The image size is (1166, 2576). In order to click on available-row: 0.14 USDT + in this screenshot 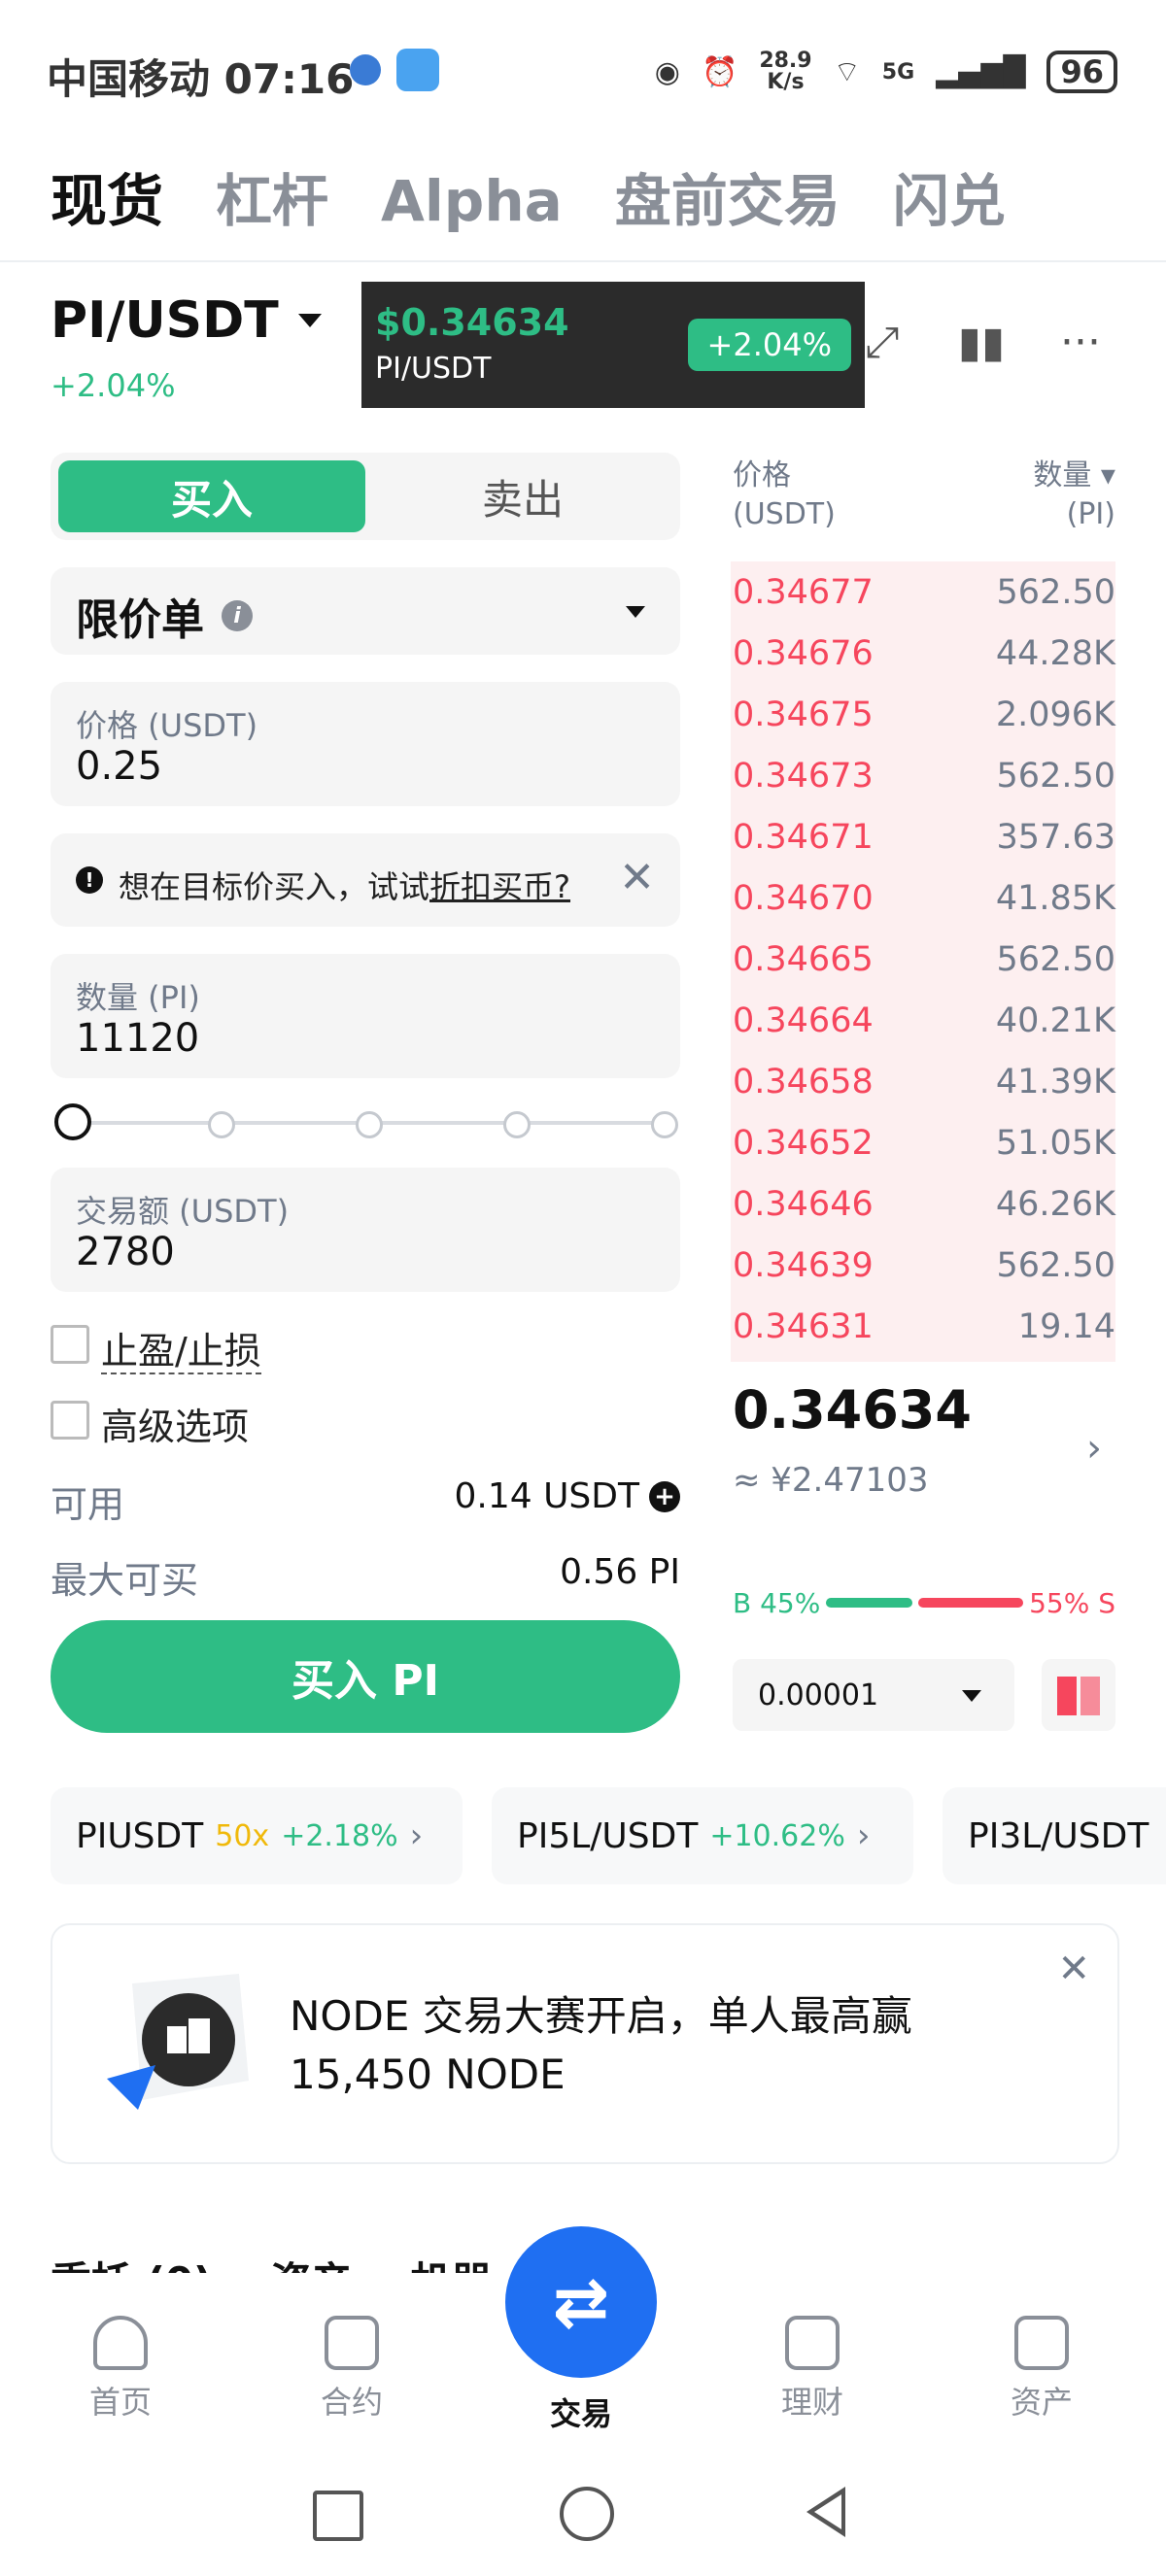, I will do `click(567, 1496)`.